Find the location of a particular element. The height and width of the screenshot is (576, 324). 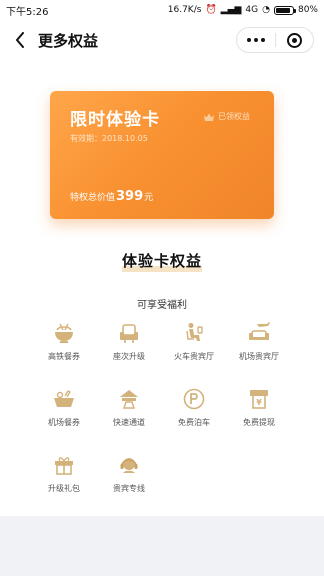

benefit-label: 座次升级 is located at coordinates (129, 356).